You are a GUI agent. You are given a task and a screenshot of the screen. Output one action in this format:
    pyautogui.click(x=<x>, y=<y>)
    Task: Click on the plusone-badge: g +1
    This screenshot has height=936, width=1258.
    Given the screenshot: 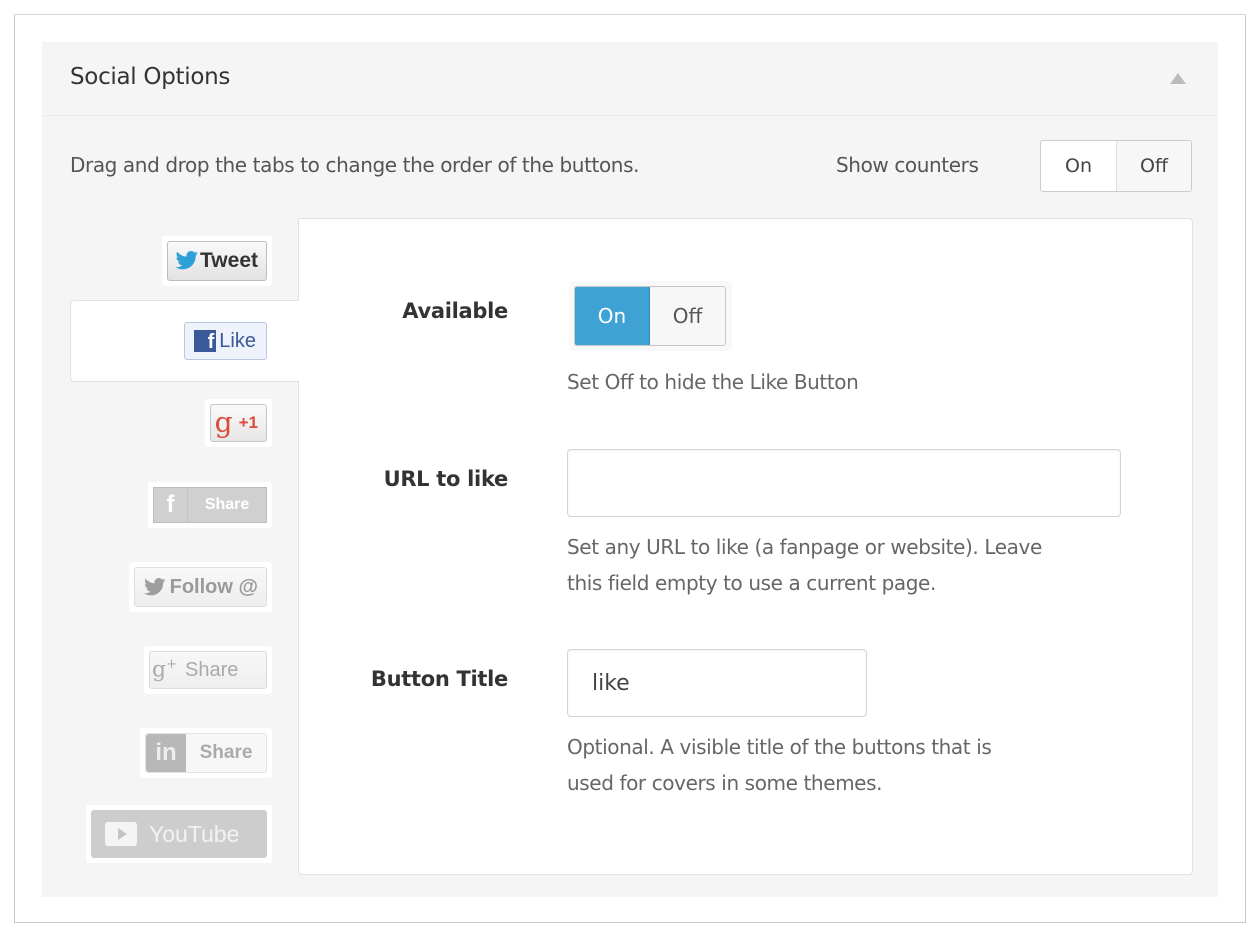 What is the action you would take?
    pyautogui.click(x=238, y=423)
    